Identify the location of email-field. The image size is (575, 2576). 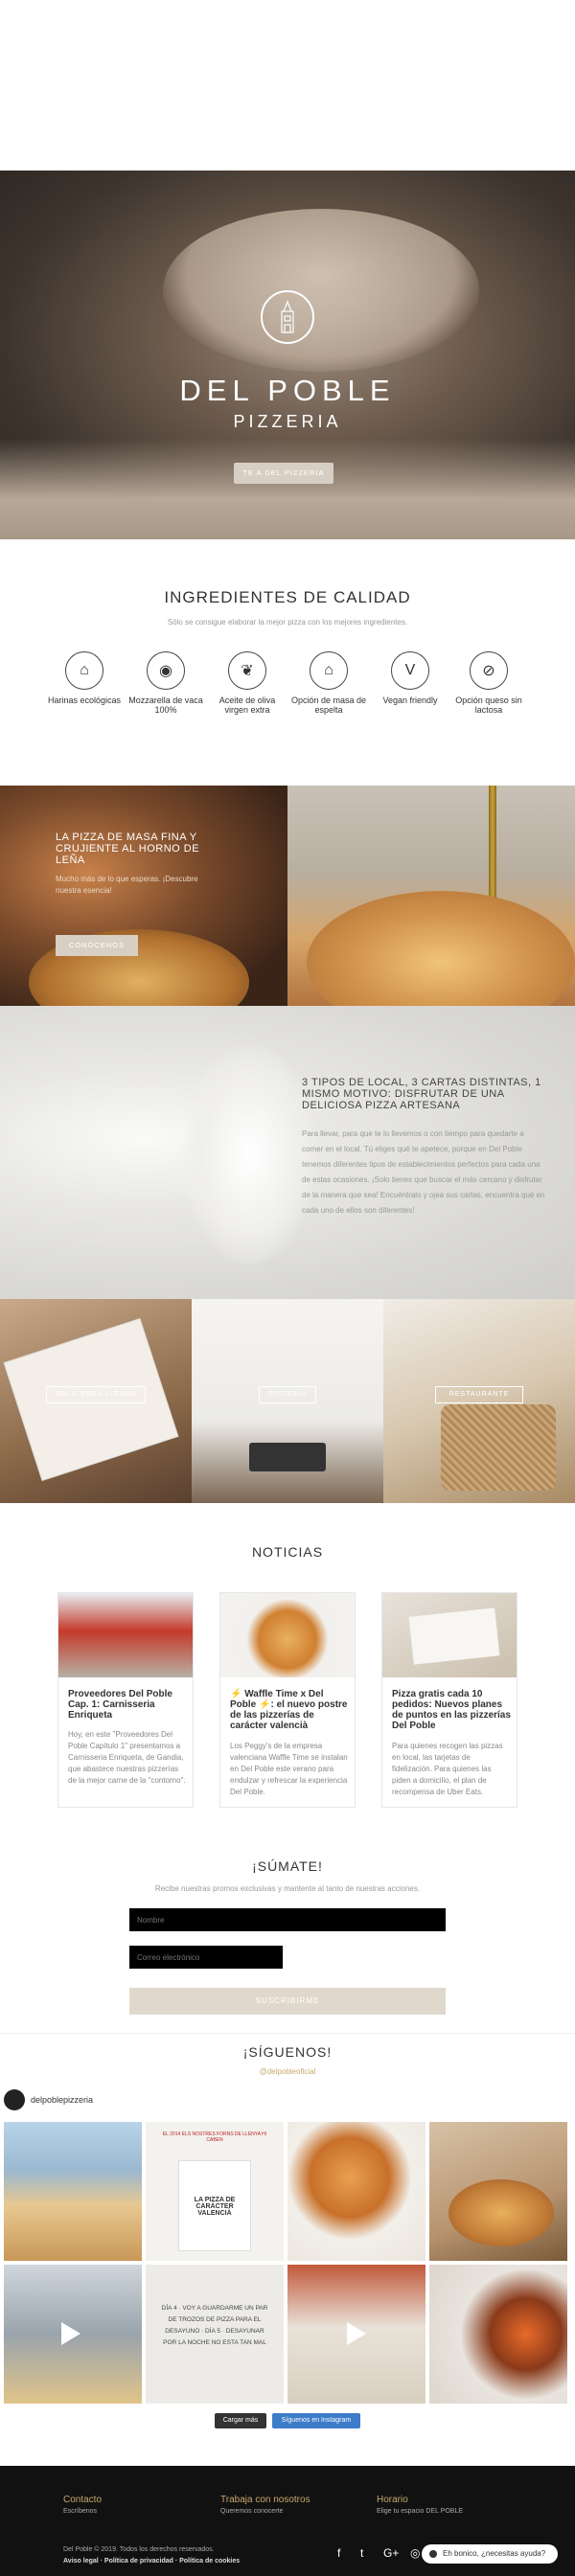
(206, 1957).